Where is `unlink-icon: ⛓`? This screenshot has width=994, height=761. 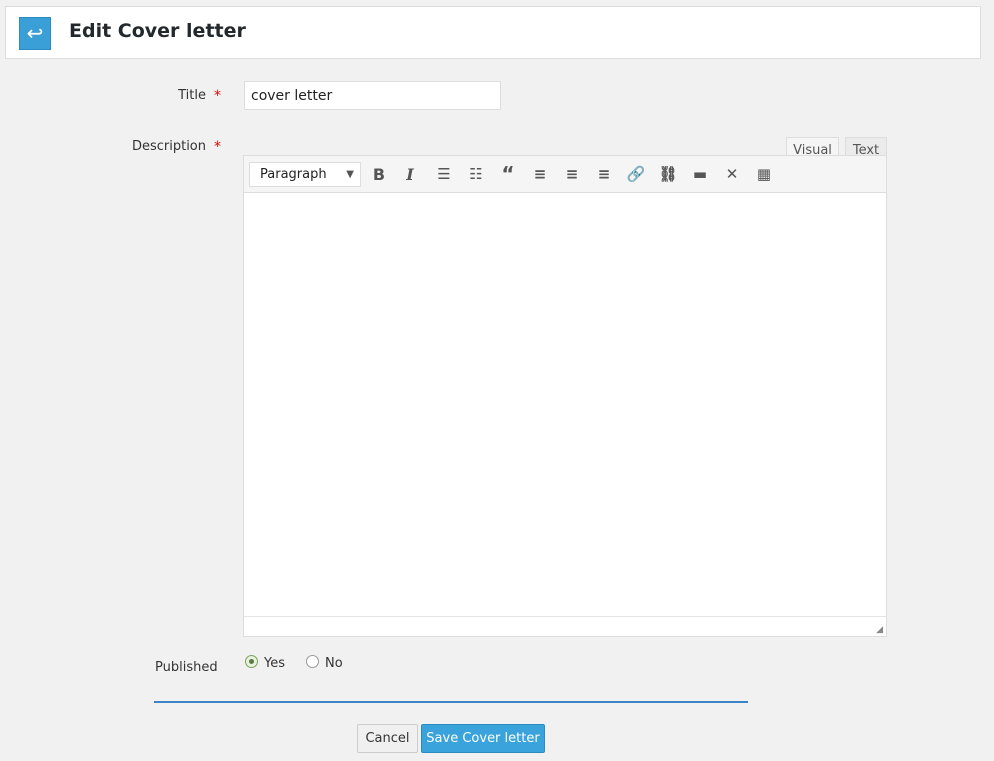 unlink-icon: ⛓ is located at coordinates (668, 174).